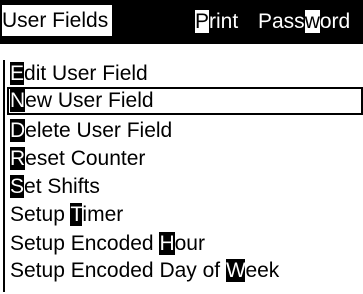 The width and height of the screenshot is (363, 294). I want to click on menu-item-label: et Shifts, so click(62, 186).